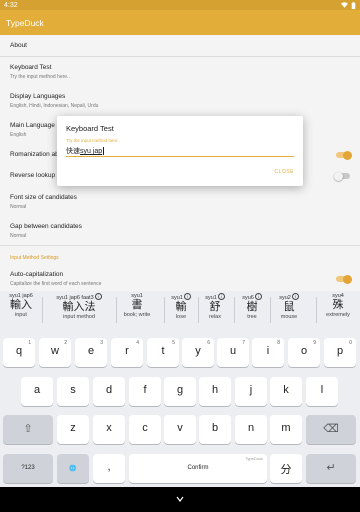 This screenshot has height=512, width=360. I want to click on enter-icon: ↵, so click(331, 468).